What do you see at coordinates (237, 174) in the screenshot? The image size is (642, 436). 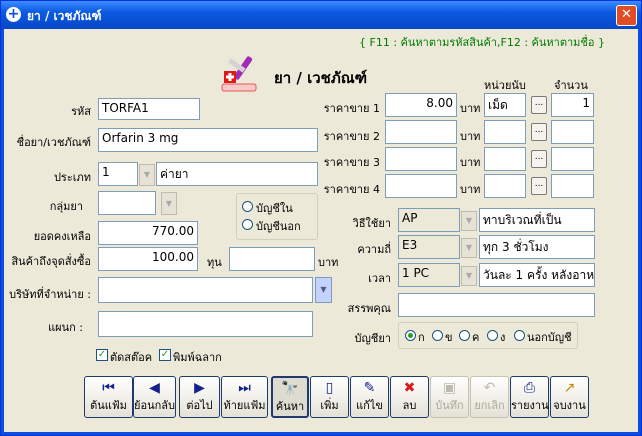 I see `type-name-field: ค่ายา` at bounding box center [237, 174].